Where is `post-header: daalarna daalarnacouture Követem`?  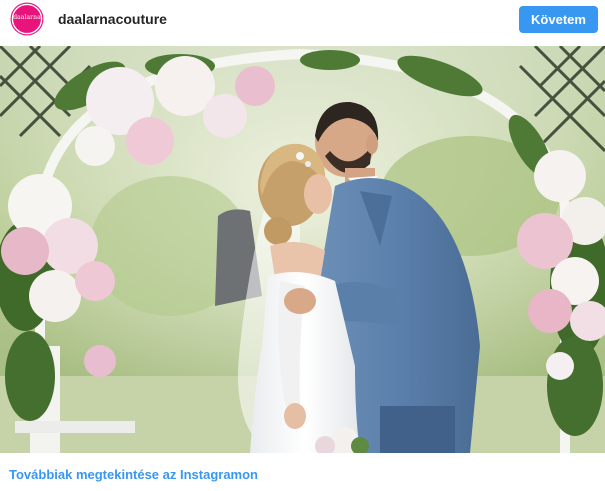 post-header: daalarna daalarnacouture Követem is located at coordinates (302, 22).